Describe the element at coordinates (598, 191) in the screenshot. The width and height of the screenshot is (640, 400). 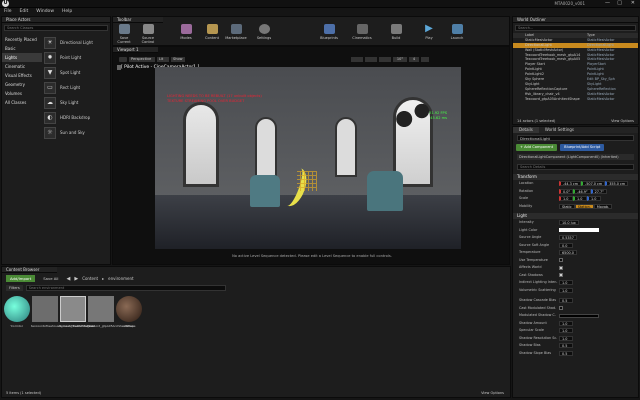
I see `rotation-z: 27.7°` at that location.